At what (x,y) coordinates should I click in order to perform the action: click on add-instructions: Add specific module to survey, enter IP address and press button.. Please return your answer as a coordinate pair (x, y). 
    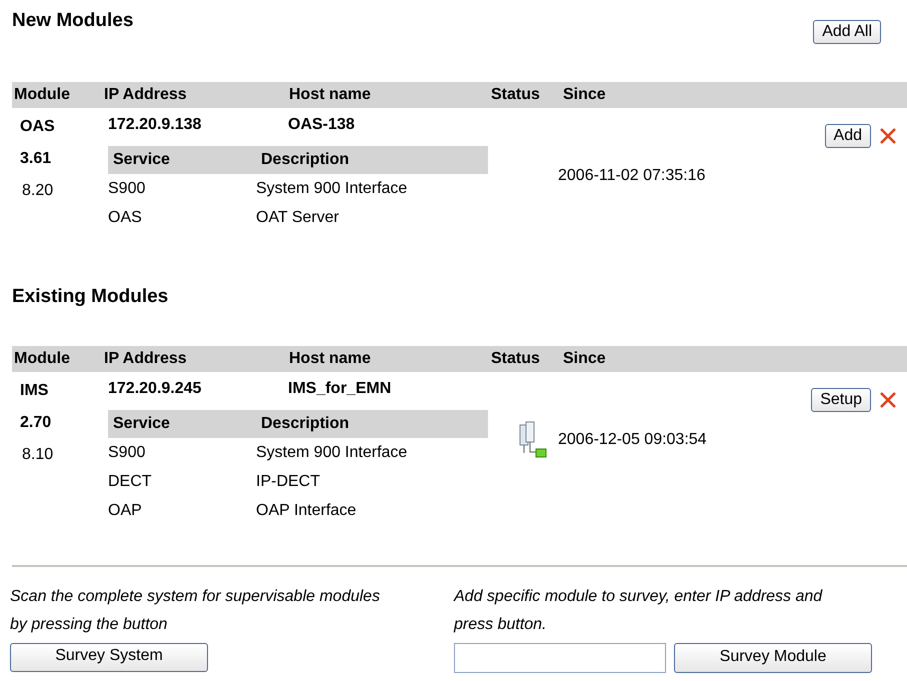
    Looking at the image, I should click on (639, 611).